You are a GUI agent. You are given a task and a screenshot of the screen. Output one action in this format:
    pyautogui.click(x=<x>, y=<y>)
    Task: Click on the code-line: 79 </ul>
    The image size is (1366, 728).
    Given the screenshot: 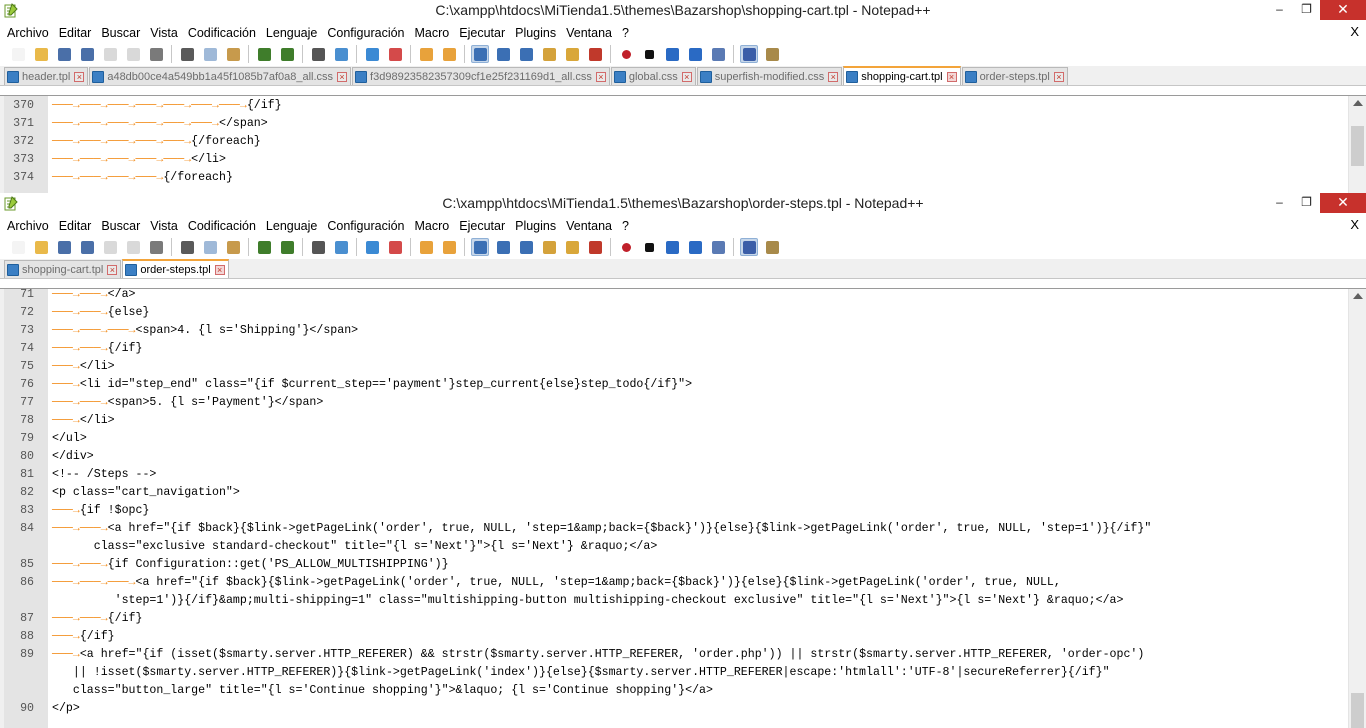 What is the action you would take?
    pyautogui.click(x=674, y=439)
    